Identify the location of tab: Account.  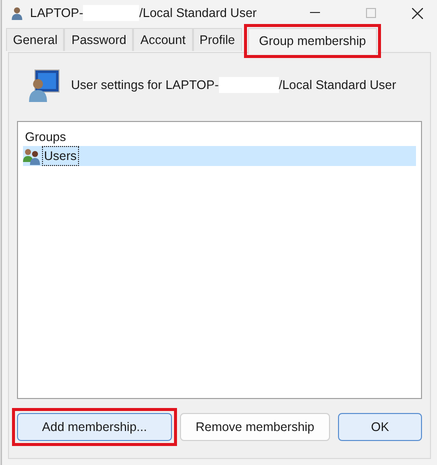
(163, 40).